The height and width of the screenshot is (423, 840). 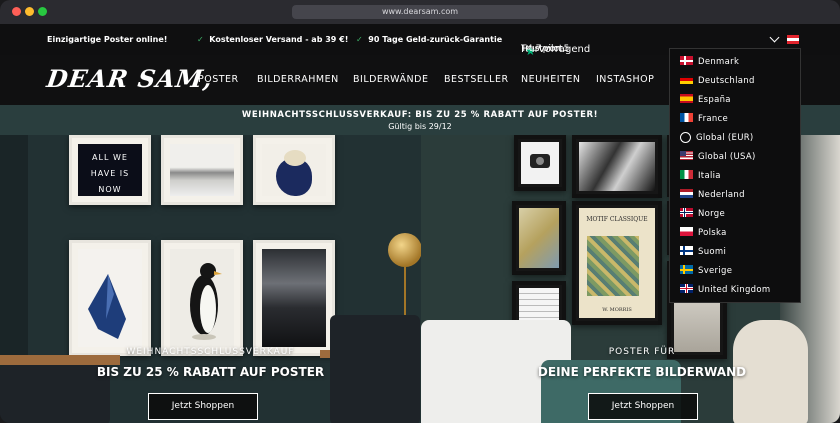 I want to click on usp-tagline: Einzigartige Poster online!, so click(x=107, y=39).